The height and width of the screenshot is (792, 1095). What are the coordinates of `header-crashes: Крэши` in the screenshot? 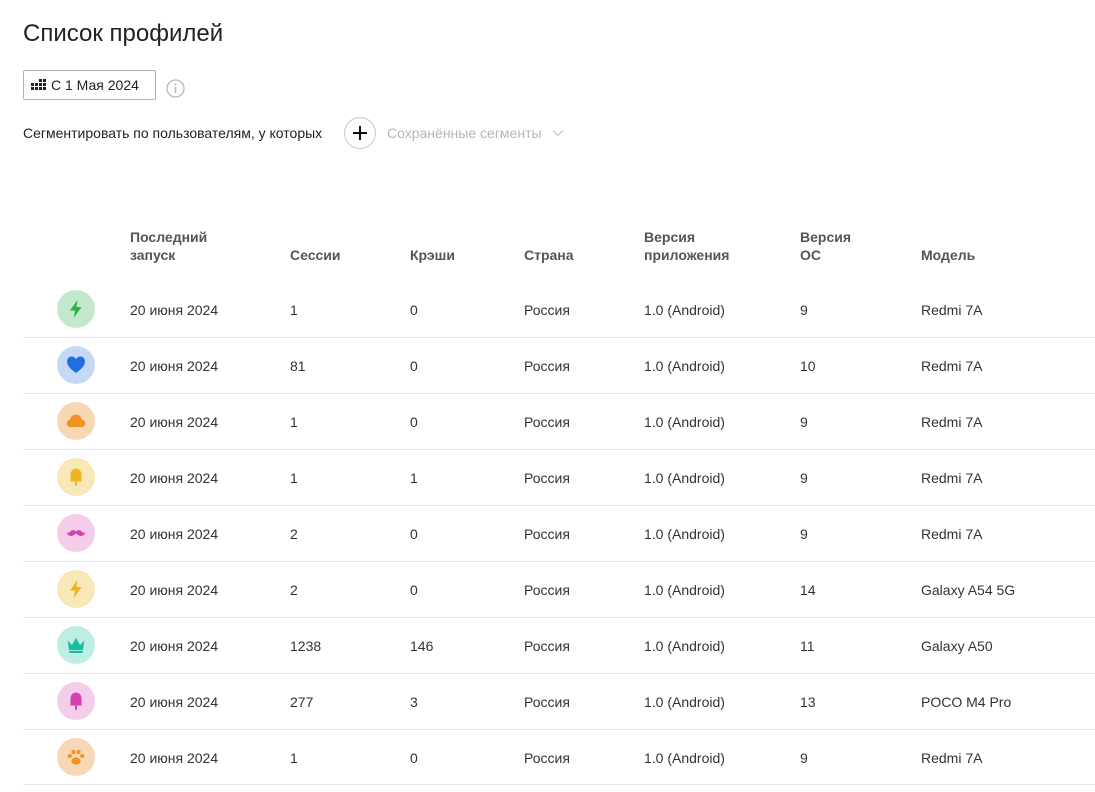 It's located at (432, 245).